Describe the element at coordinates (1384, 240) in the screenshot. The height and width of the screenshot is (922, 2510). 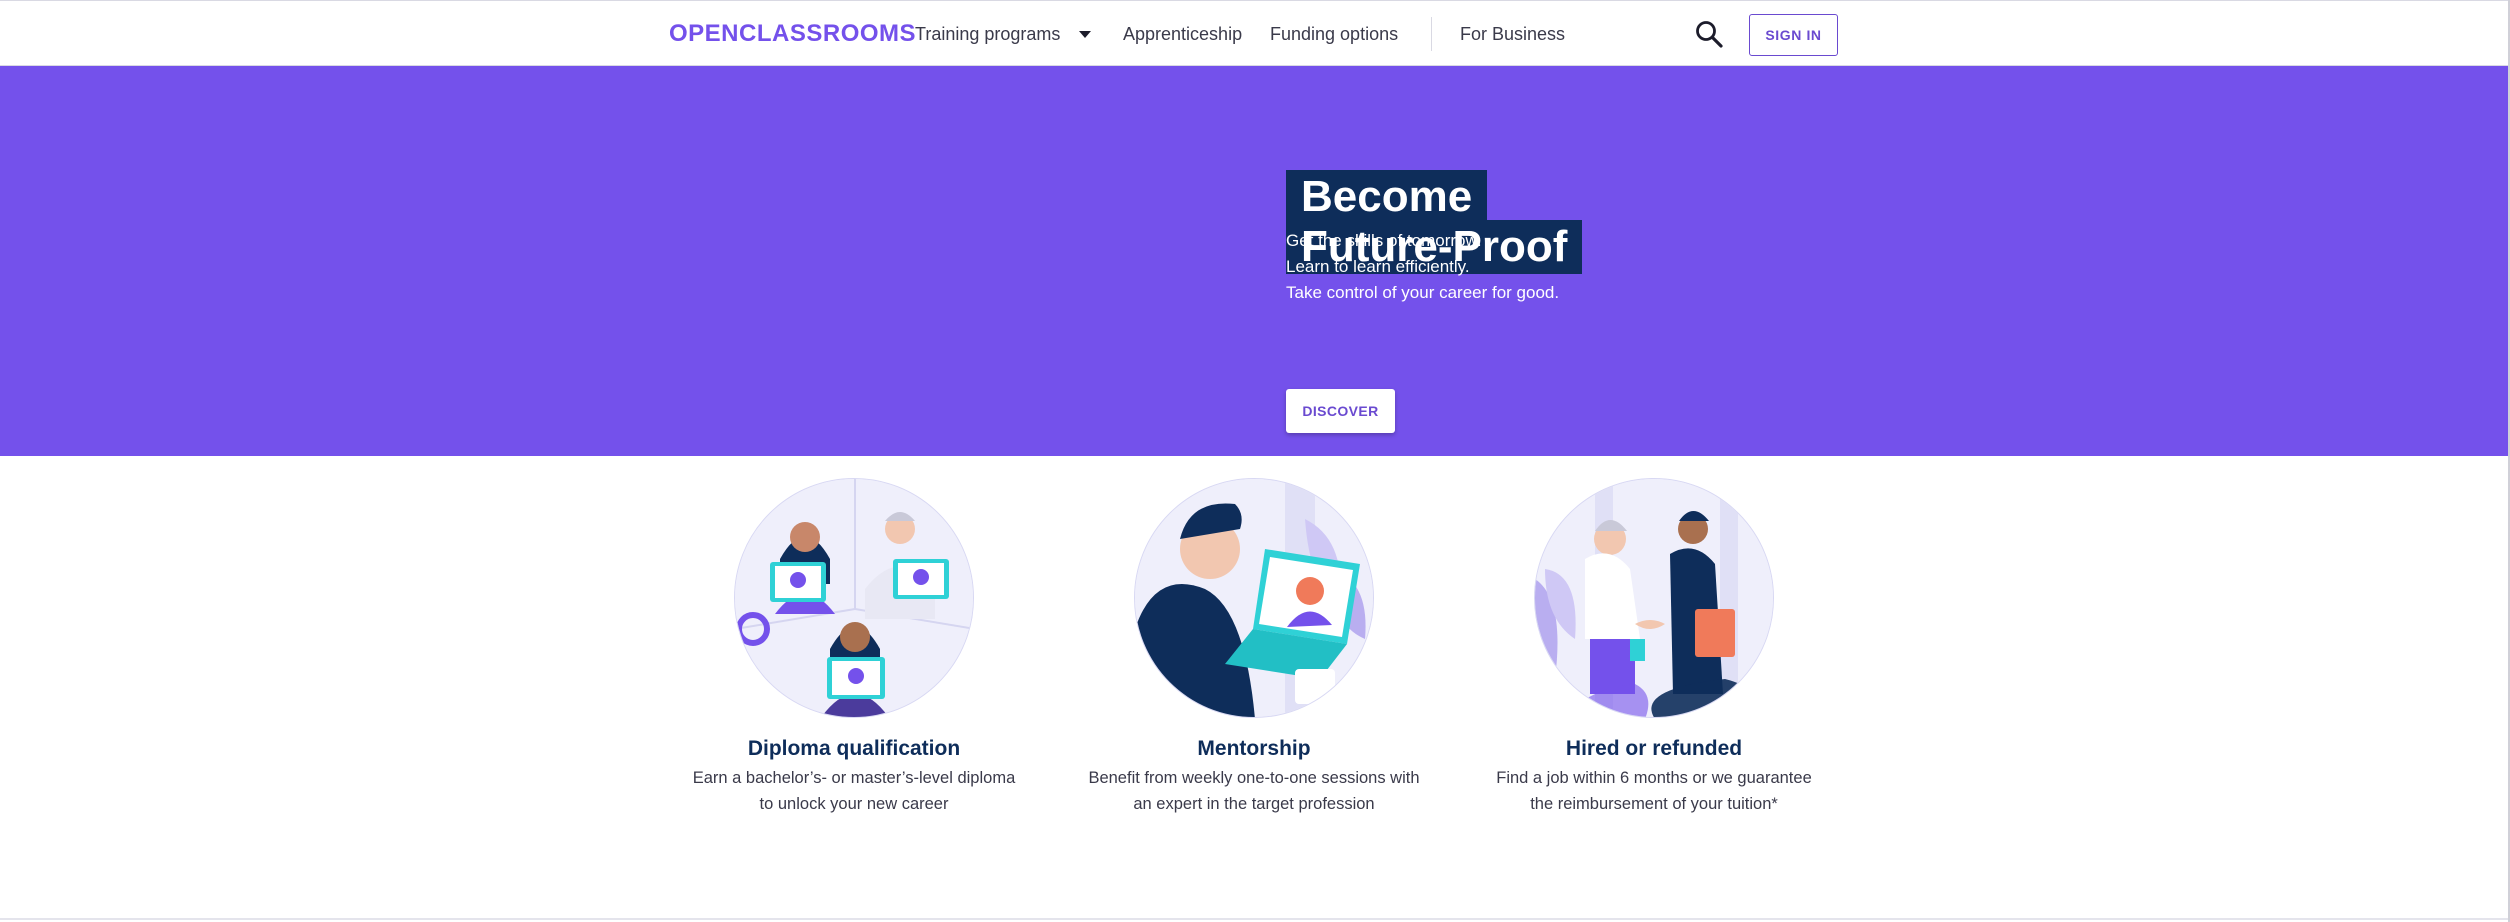
I see `hero-tagline-1: Get the skills of tomorrow.` at that location.